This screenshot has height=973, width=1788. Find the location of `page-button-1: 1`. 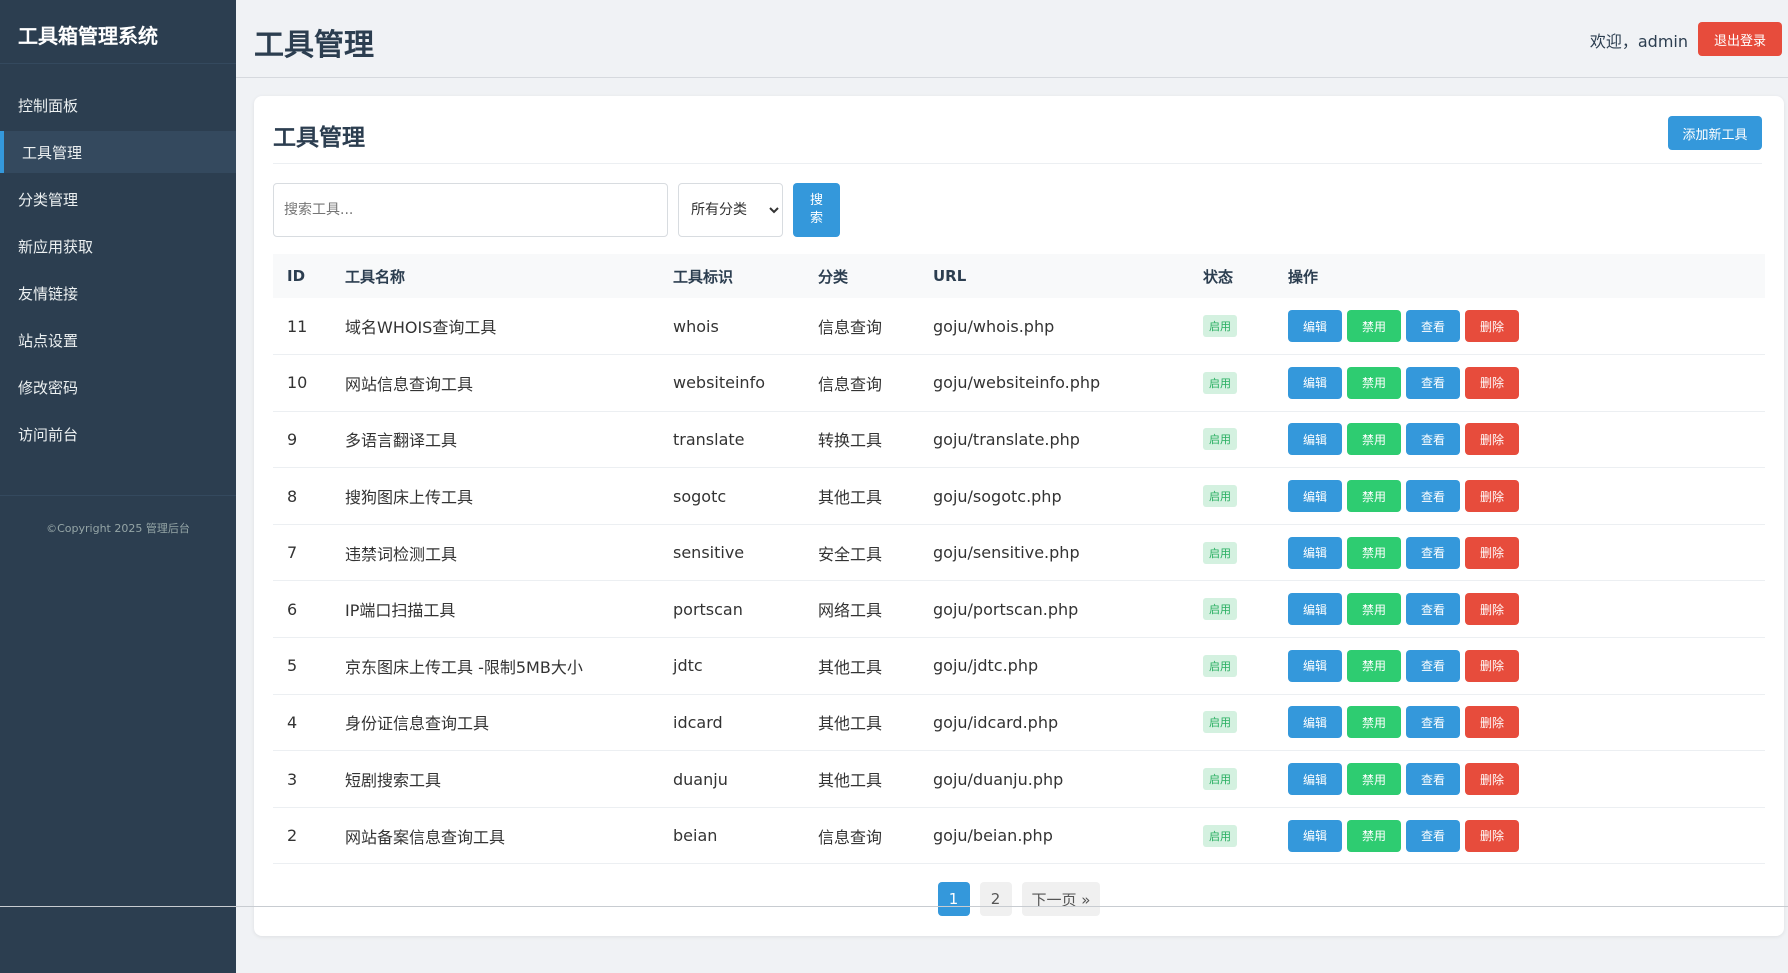

page-button-1: 1 is located at coordinates (953, 899).